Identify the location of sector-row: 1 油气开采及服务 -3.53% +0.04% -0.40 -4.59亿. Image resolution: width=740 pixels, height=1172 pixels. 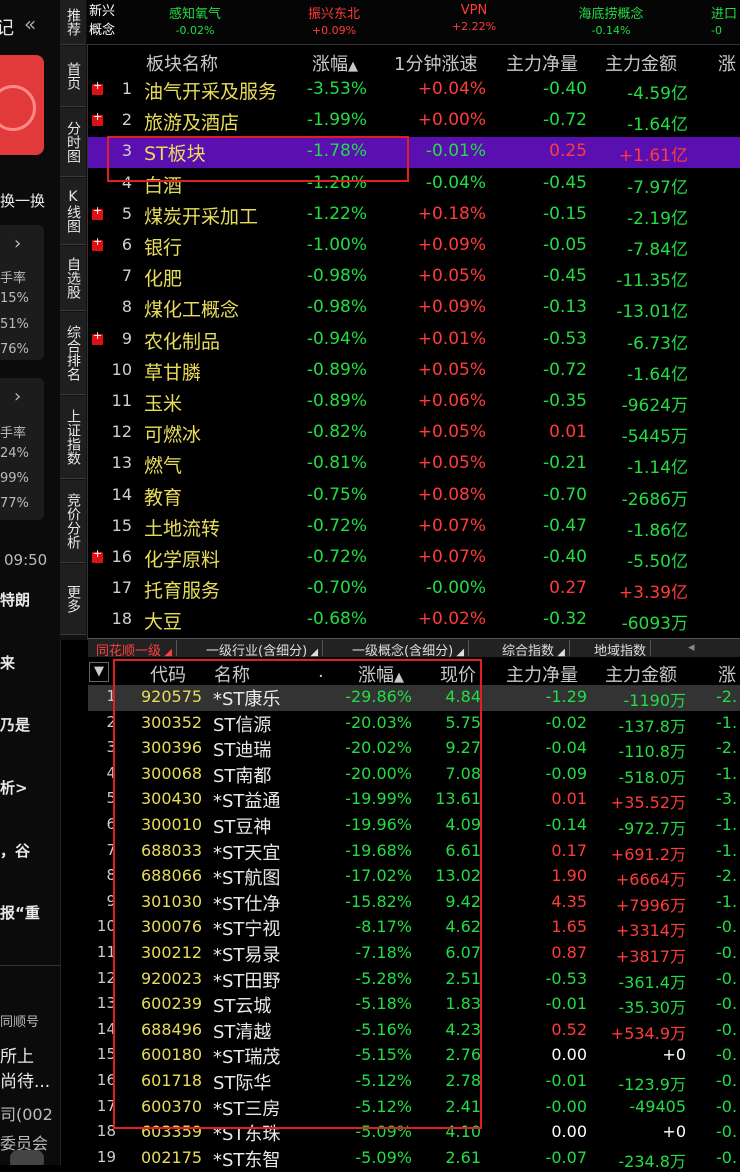
(414, 90).